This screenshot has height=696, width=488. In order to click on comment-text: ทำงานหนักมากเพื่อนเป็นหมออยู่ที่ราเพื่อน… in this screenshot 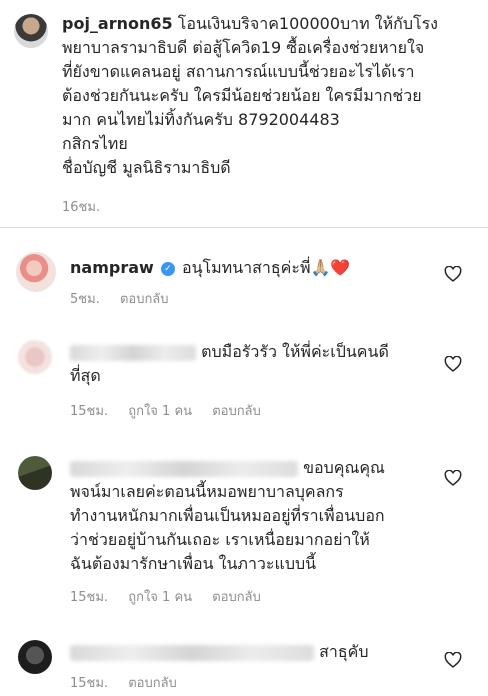, I will do `click(227, 515)`.